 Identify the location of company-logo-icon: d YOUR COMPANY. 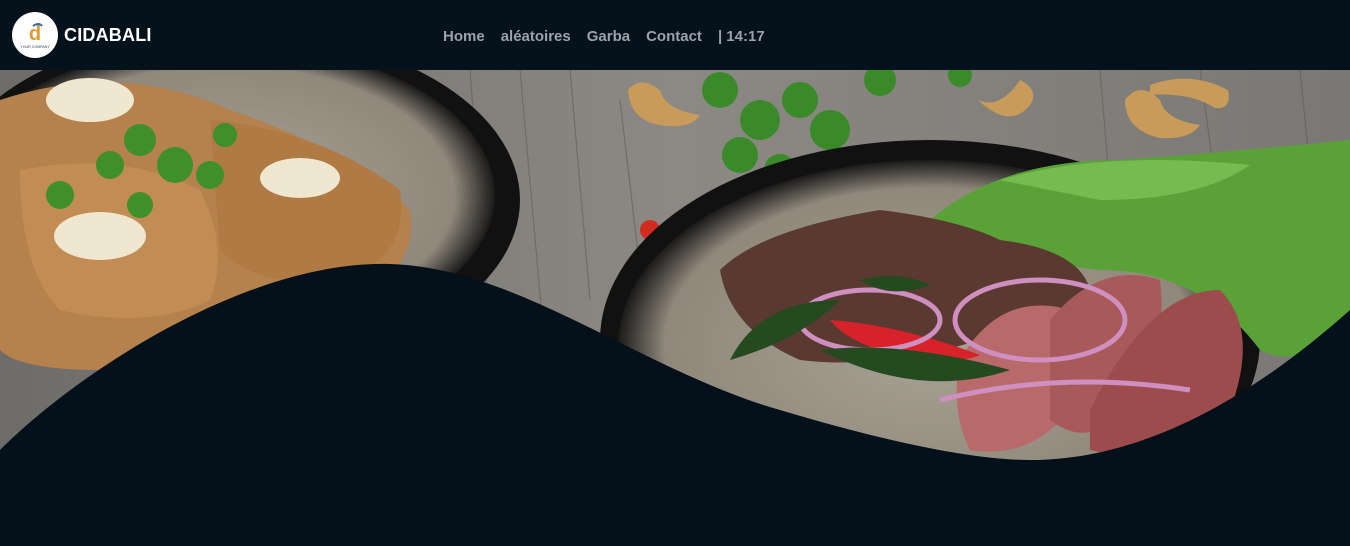
(35, 35).